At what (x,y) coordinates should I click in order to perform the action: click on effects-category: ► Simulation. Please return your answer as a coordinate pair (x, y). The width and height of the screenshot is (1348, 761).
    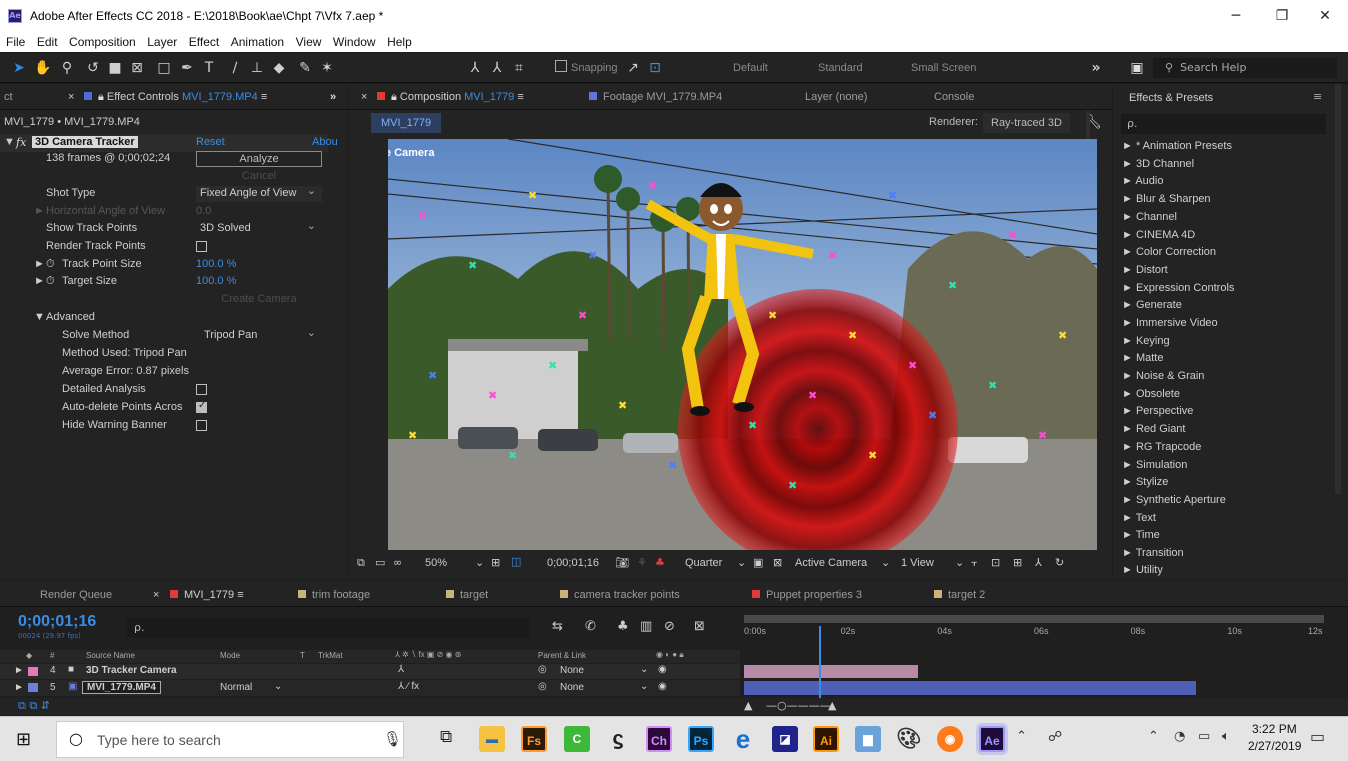
    Looking at the image, I should click on (1154, 465).